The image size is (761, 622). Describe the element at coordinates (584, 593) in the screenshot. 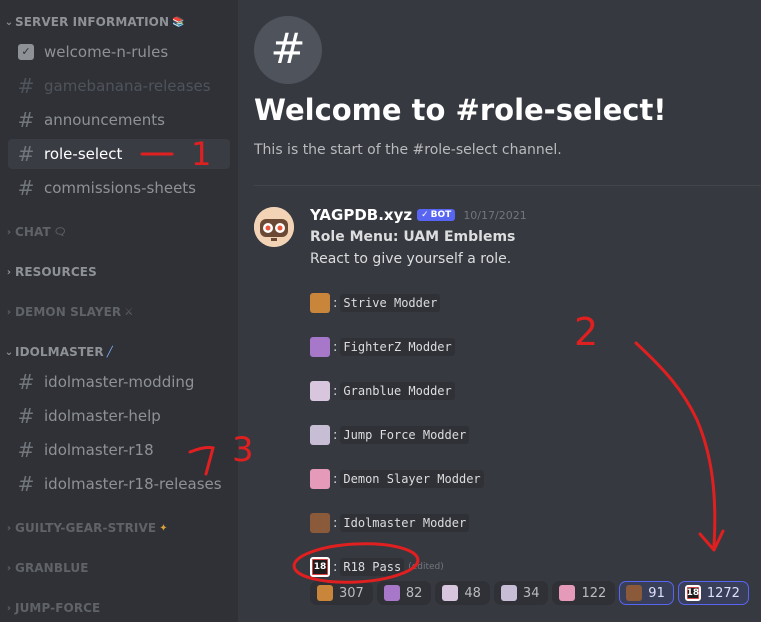

I see `reaction-demonslayer: 122` at that location.